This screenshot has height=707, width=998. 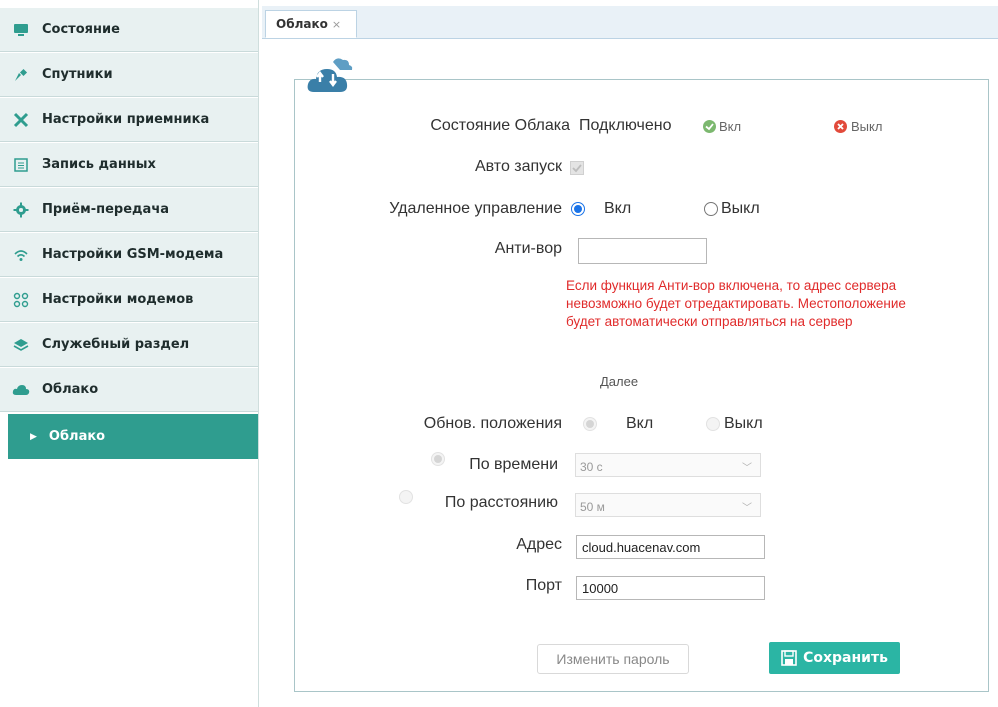 What do you see at coordinates (513, 464) in the screenshot?
I see `by-time-label: По времени` at bounding box center [513, 464].